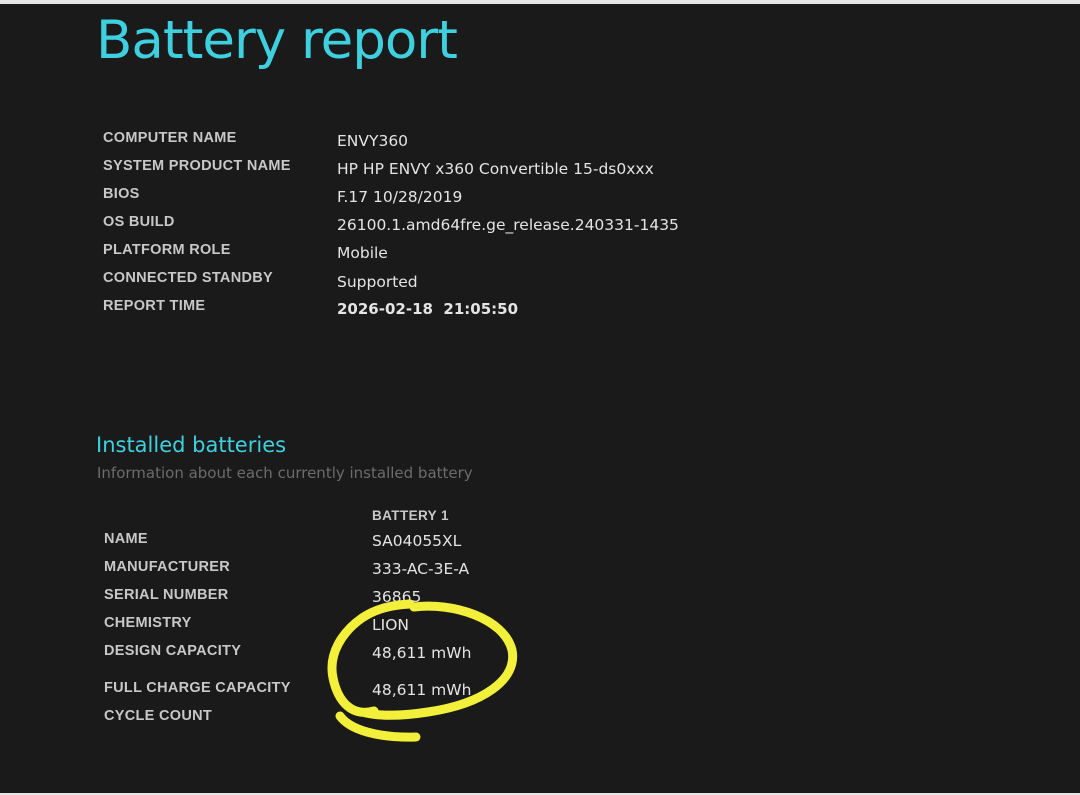 The image size is (1080, 795). I want to click on cycle-count-label: CYCLE COUNT, so click(158, 716).